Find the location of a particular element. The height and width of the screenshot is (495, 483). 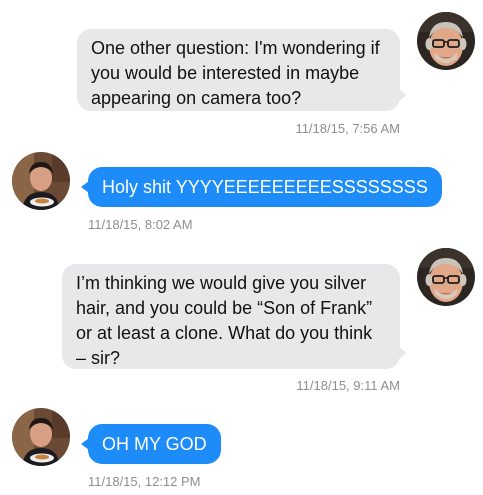

message-timestamp: 11/18/15, 8:02 AM is located at coordinates (140, 224).